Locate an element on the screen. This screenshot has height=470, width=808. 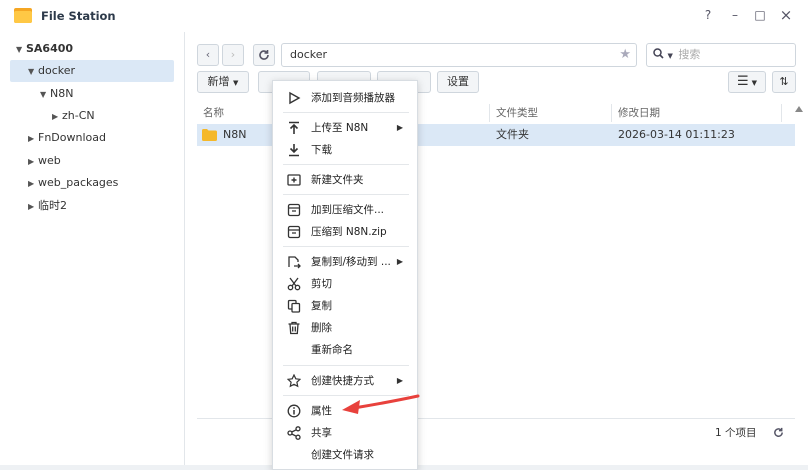
menu-item-compress-to-zip: 压缩到 N8N.zip is located at coordinates (345, 232).